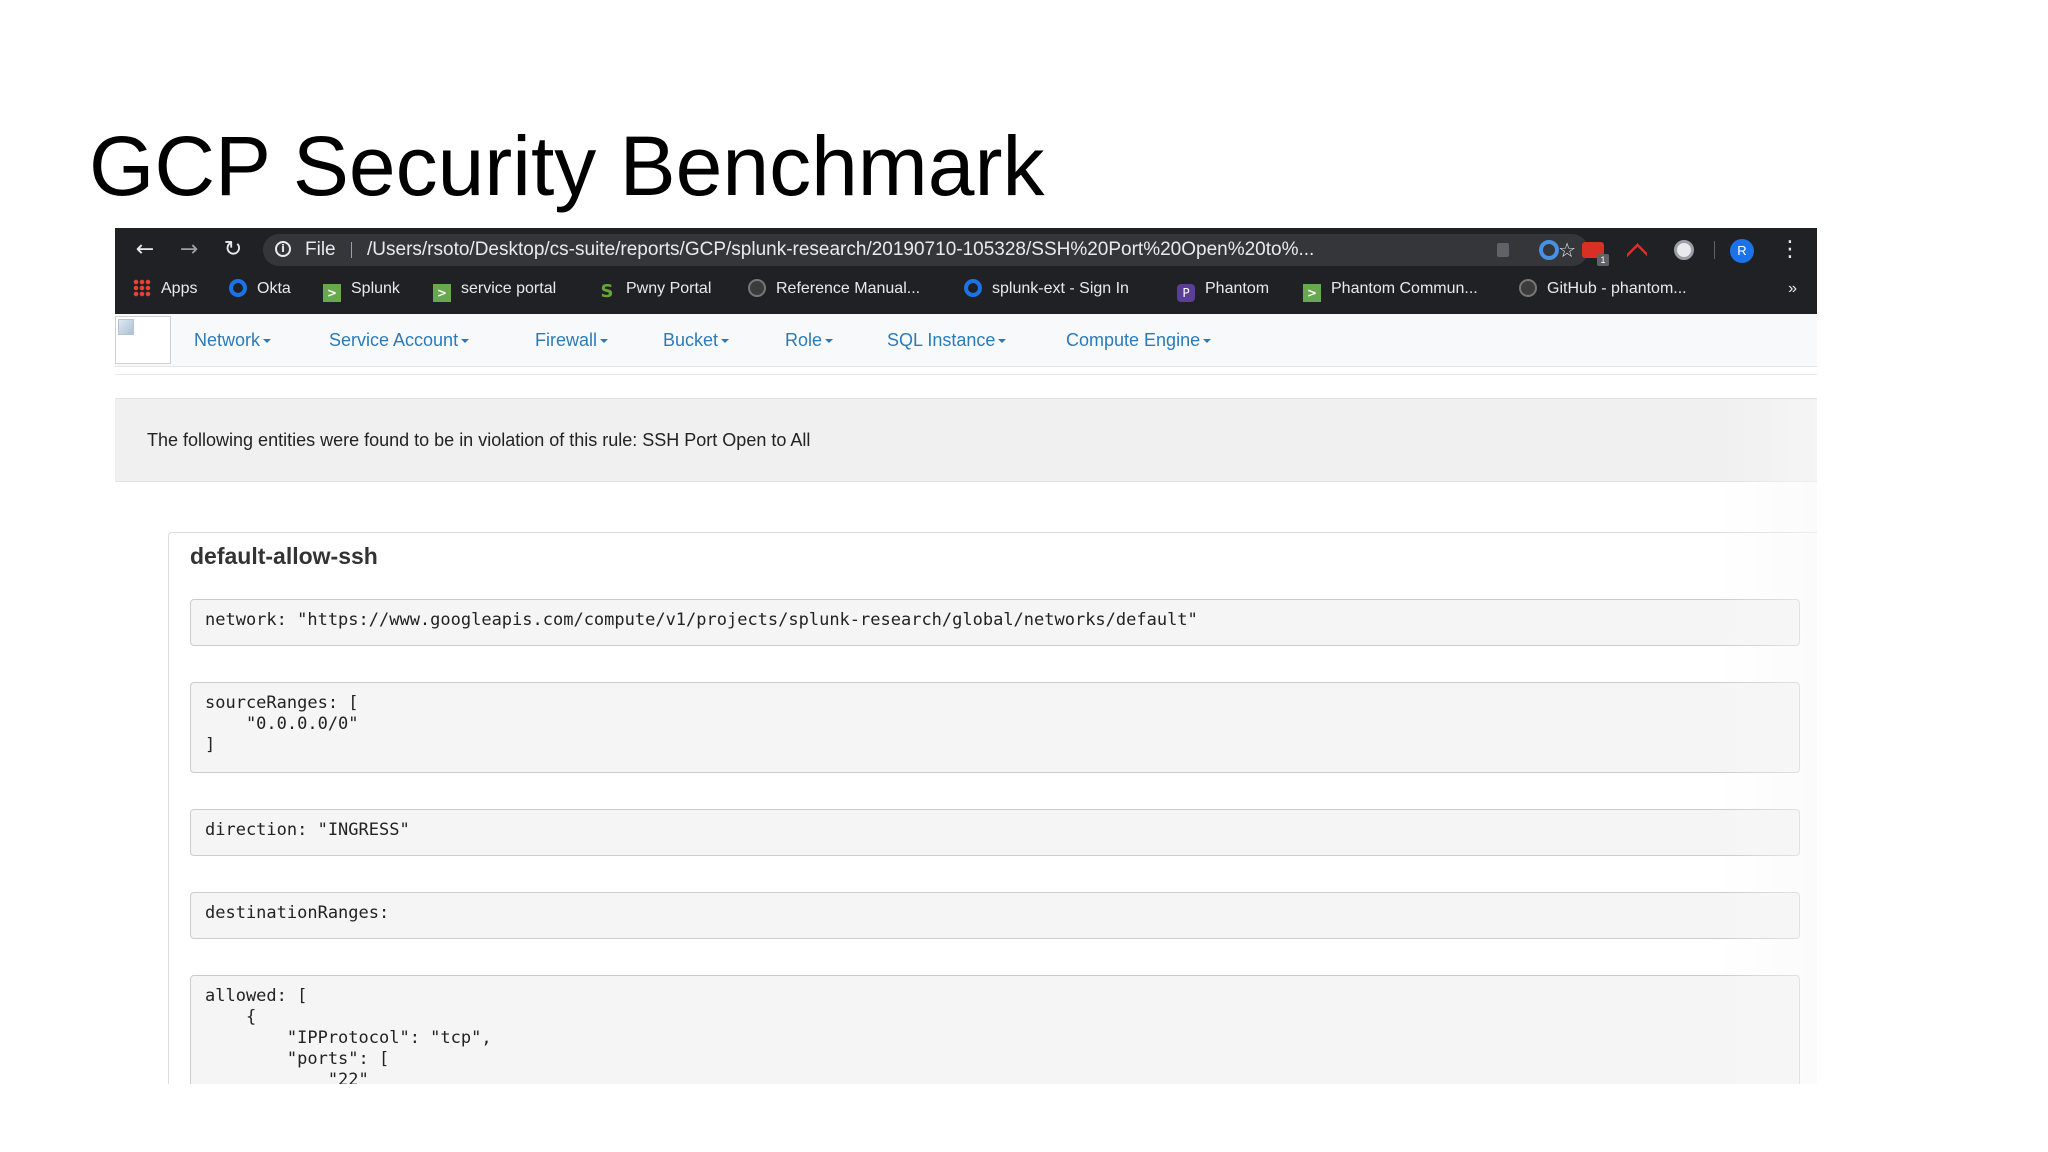  What do you see at coordinates (669, 288) in the screenshot?
I see `bookmark-label: Pwny Portal` at bounding box center [669, 288].